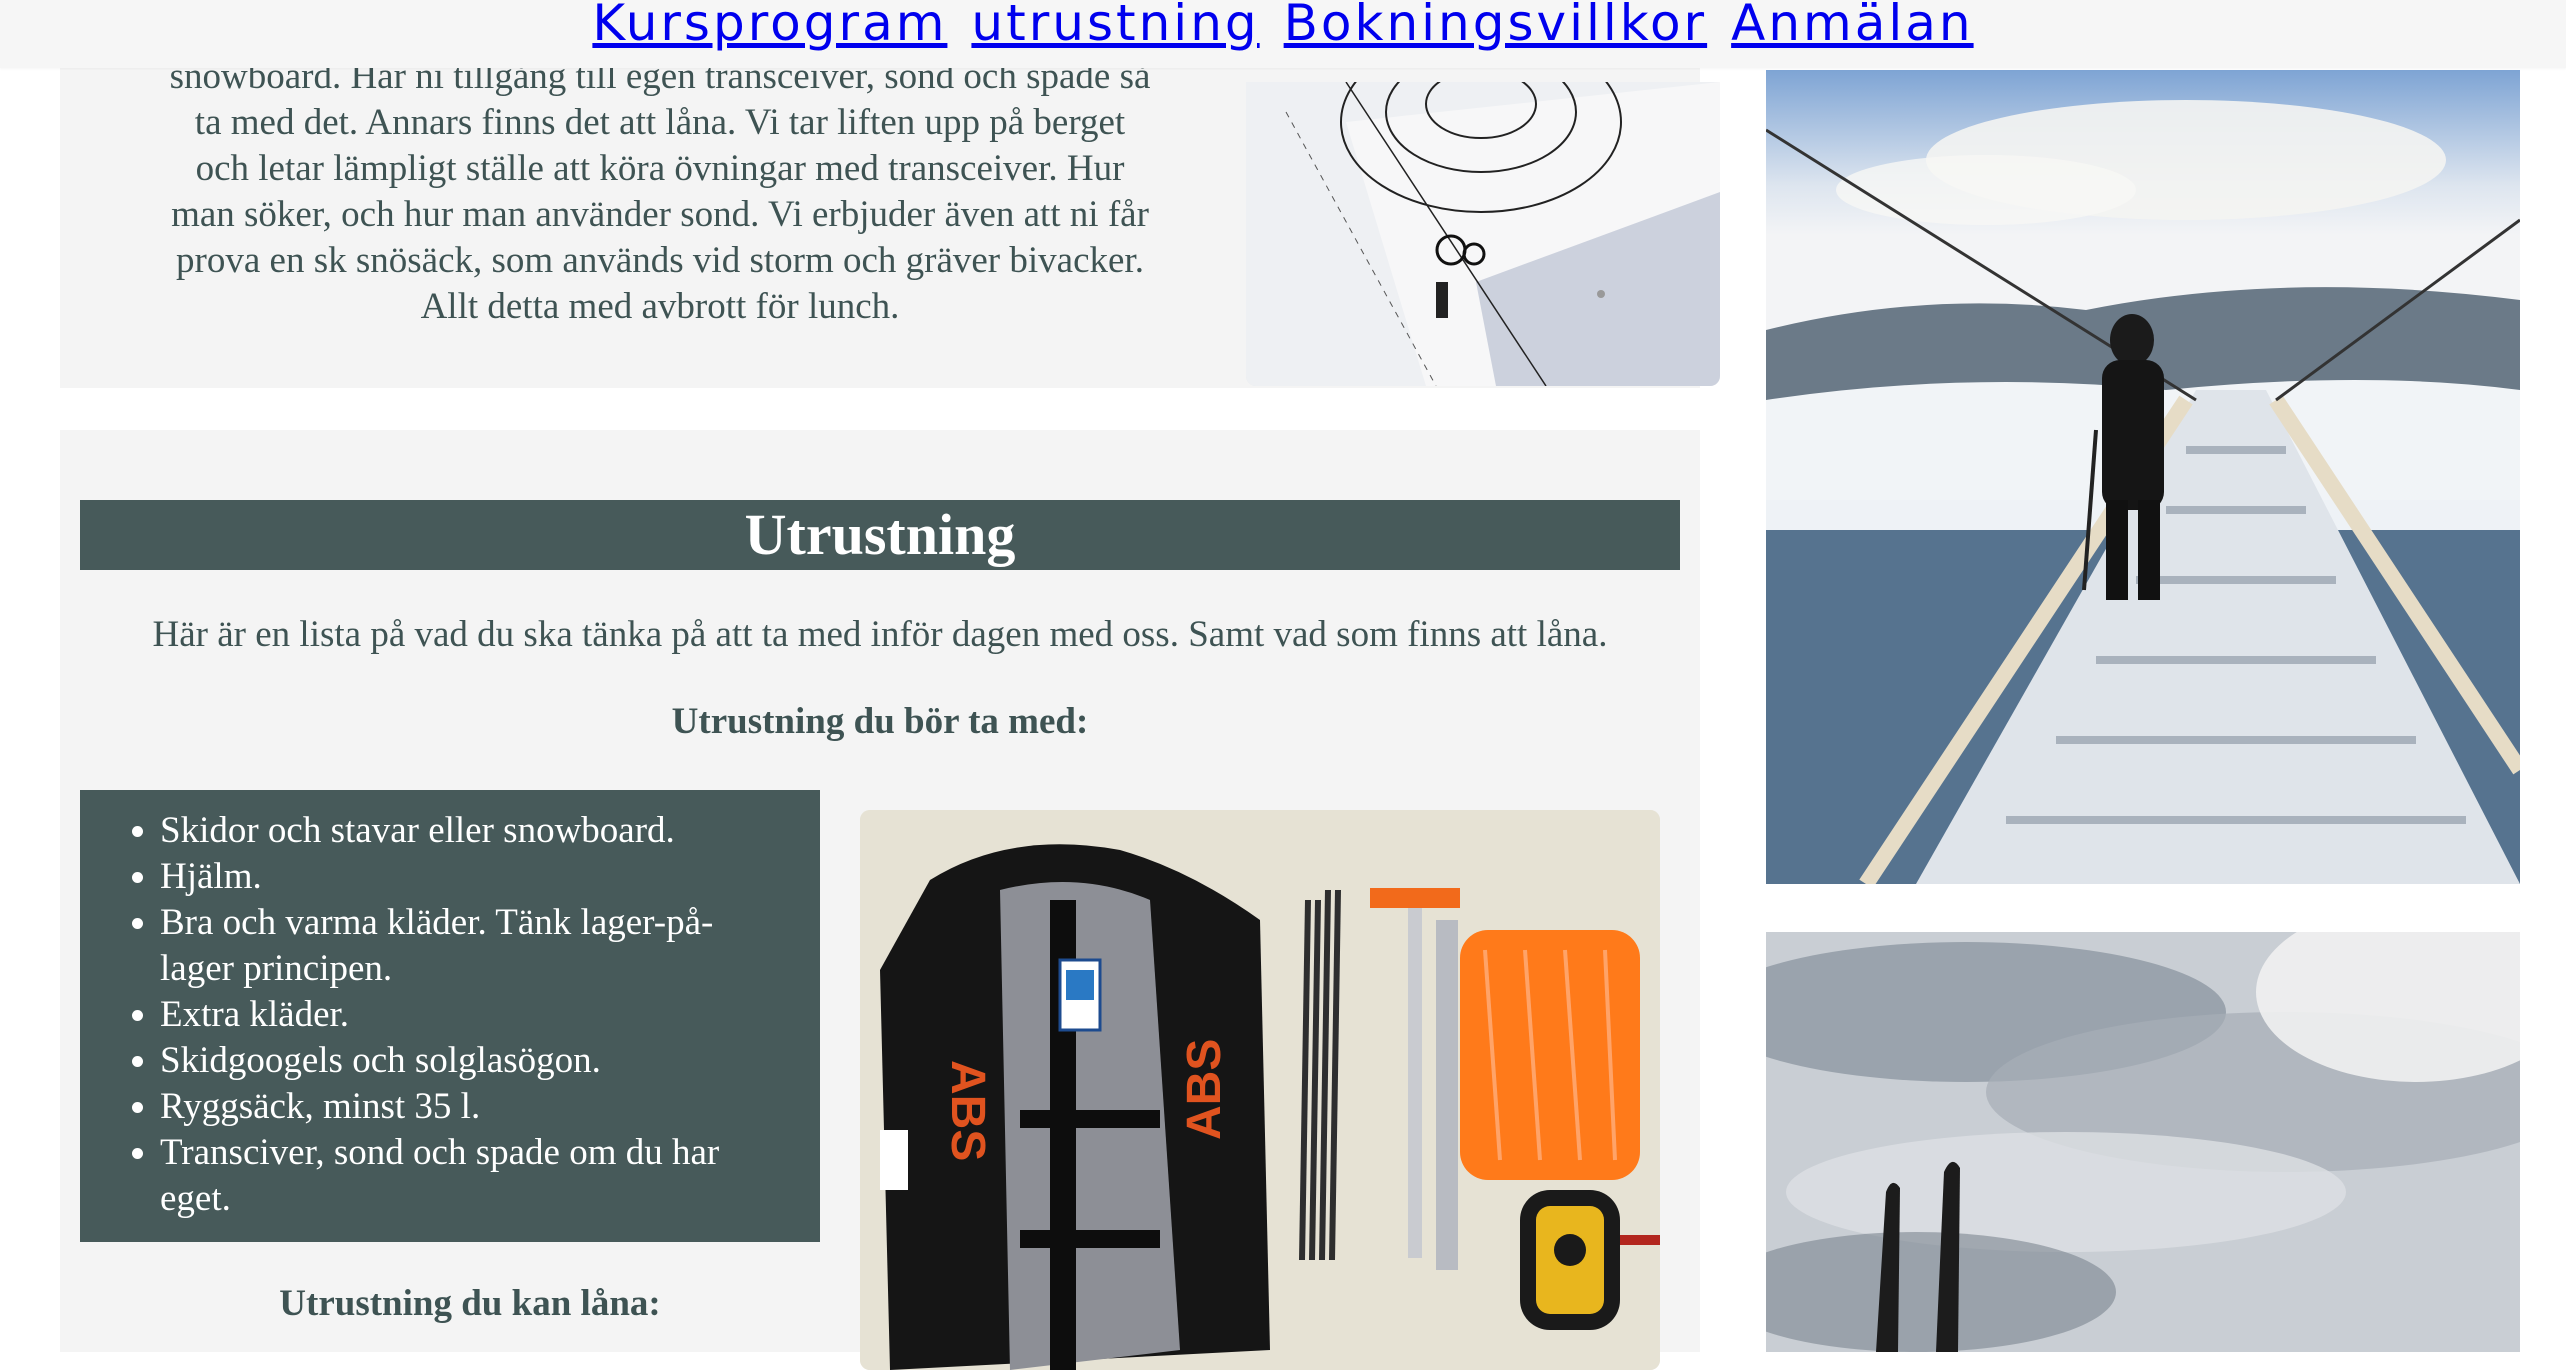 The image size is (2566, 1370). What do you see at coordinates (470, 1061) in the screenshot?
I see `list-item: Skidgoogels och solglasögon.` at bounding box center [470, 1061].